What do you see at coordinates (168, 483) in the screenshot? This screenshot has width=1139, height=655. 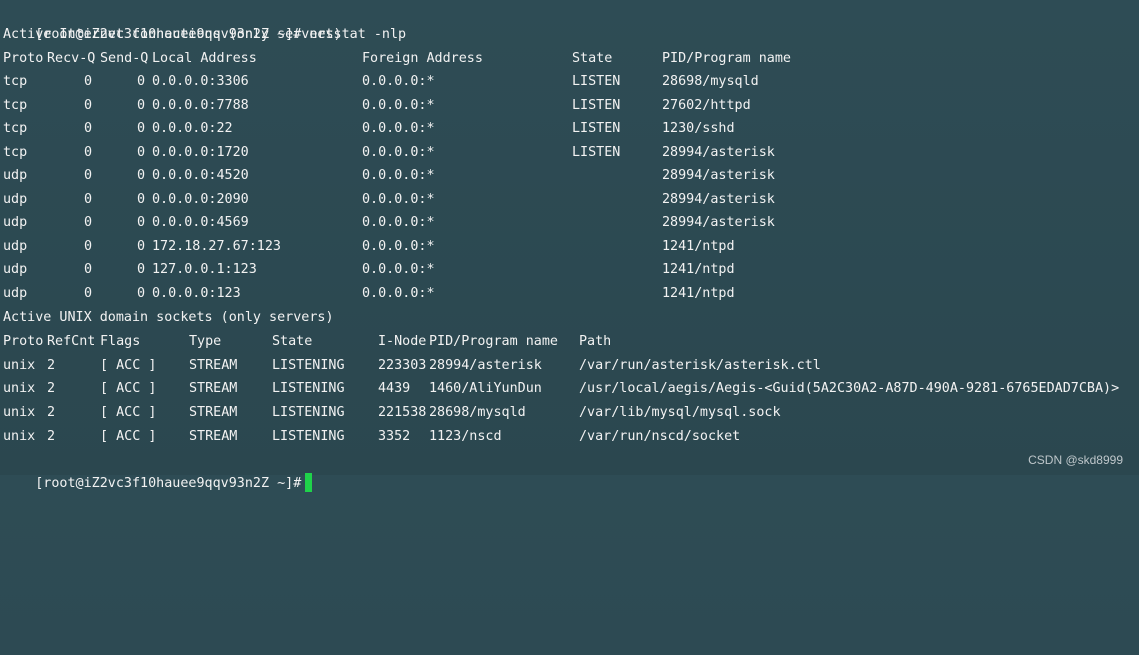 I see `shell-prompt: [root@iZ2vc3f10hauee9qqv93n2Z ~]#` at bounding box center [168, 483].